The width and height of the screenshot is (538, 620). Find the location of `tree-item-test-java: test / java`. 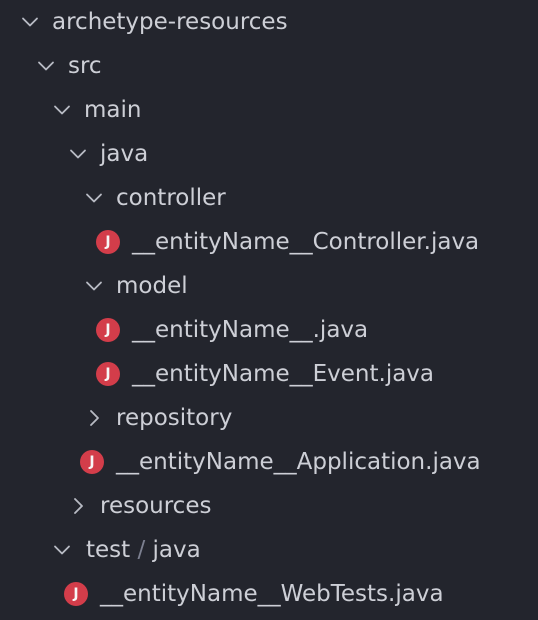

tree-item-test-java: test / java is located at coordinates (269, 550).